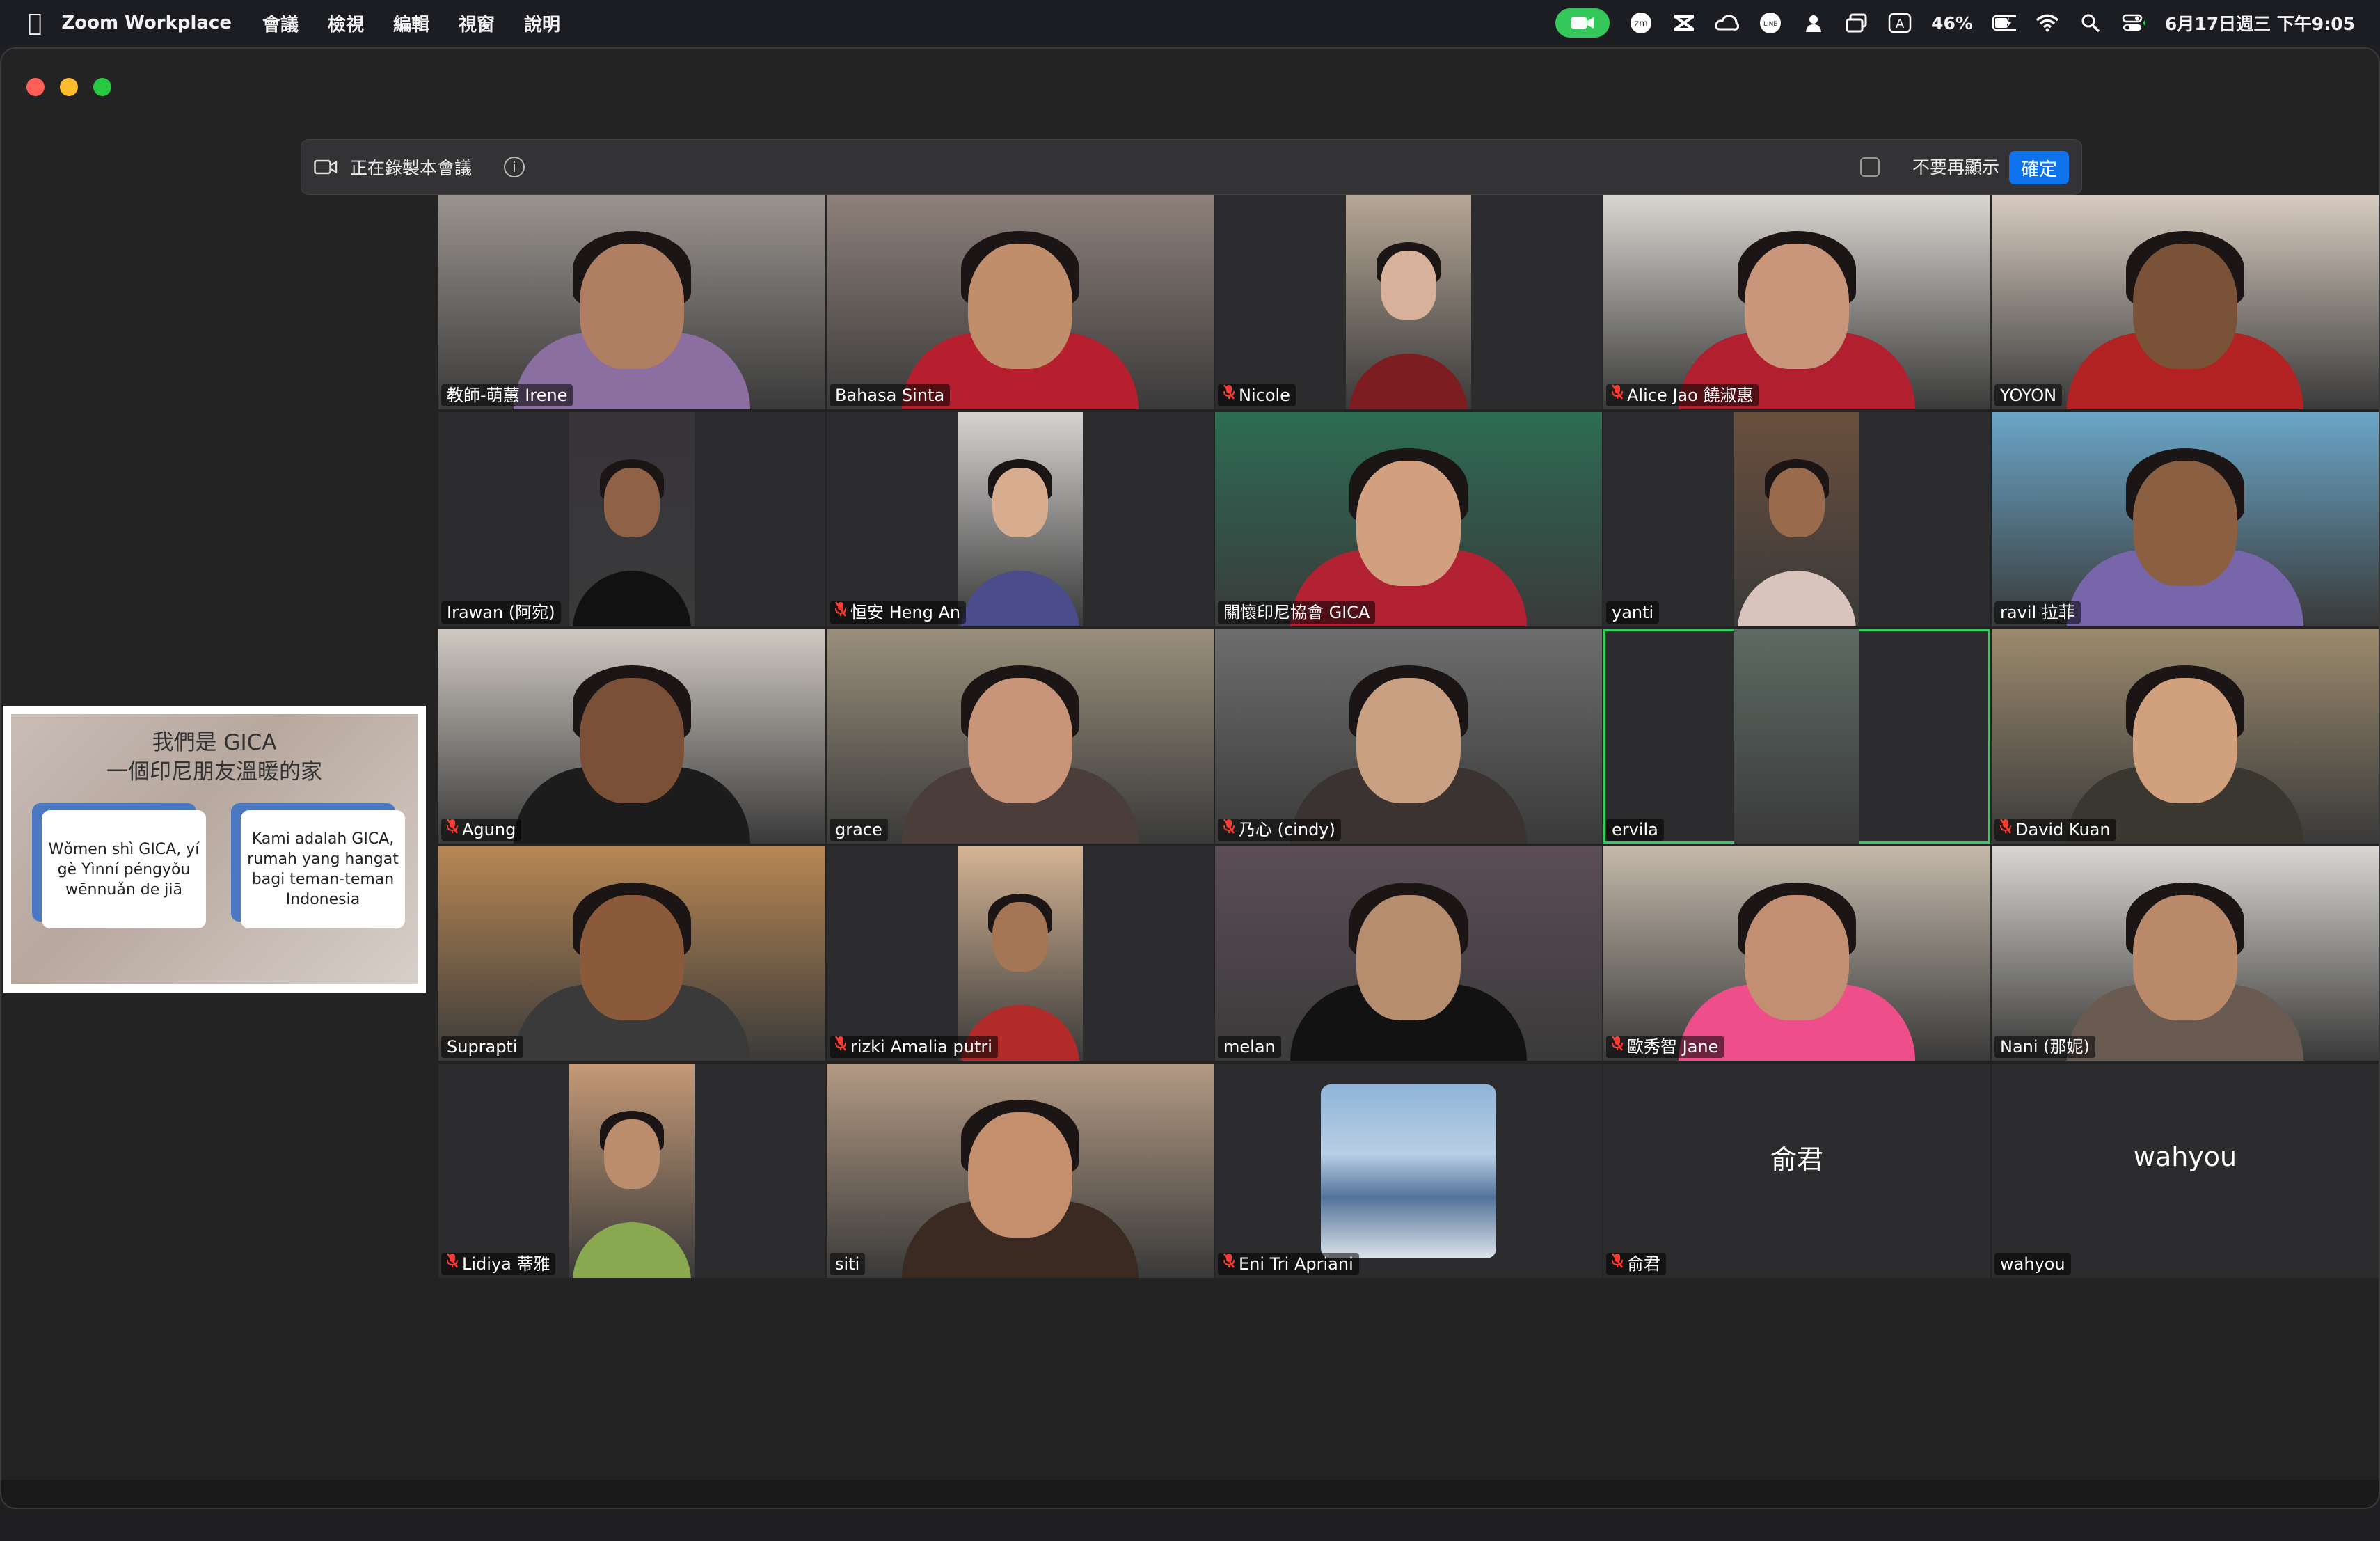  Describe the element at coordinates (1408, 953) in the screenshot. I see `participant-tile: melan` at that location.